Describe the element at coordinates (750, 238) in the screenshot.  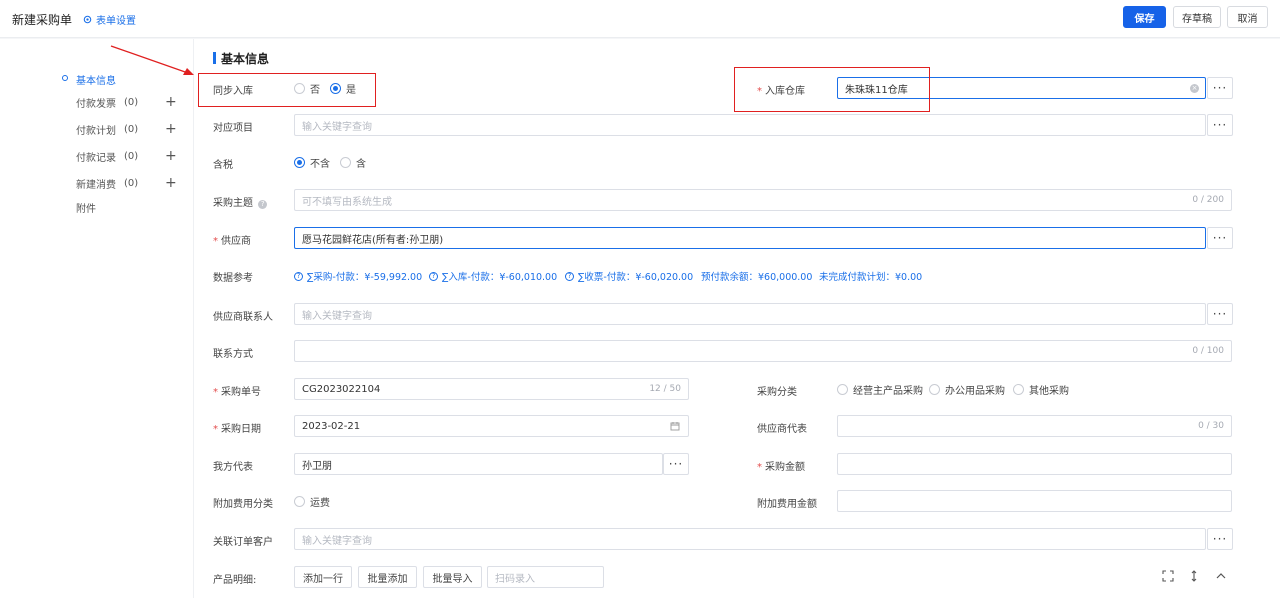
I see `supplier-field: 愿马花园鲜花店(所有者:孙卫朋)` at that location.